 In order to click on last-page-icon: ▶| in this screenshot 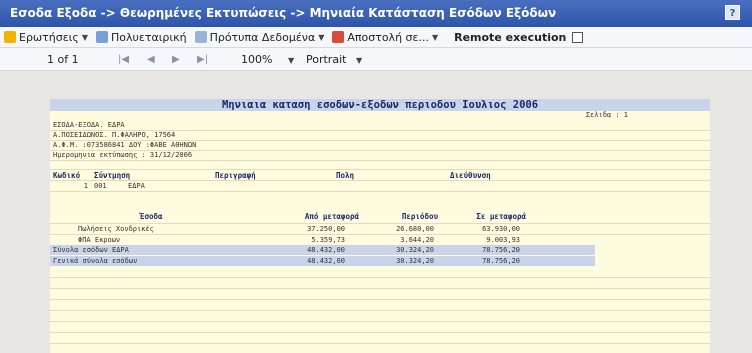, I will do `click(202, 59)`.